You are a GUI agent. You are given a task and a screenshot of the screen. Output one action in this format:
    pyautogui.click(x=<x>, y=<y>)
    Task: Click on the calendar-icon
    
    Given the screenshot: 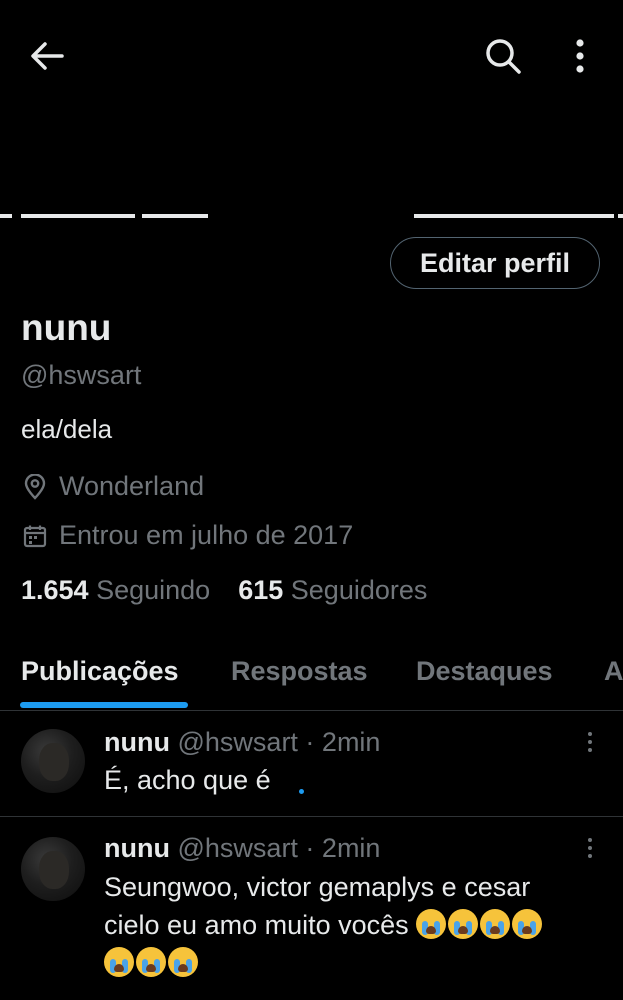 What is the action you would take?
    pyautogui.click(x=35, y=536)
    